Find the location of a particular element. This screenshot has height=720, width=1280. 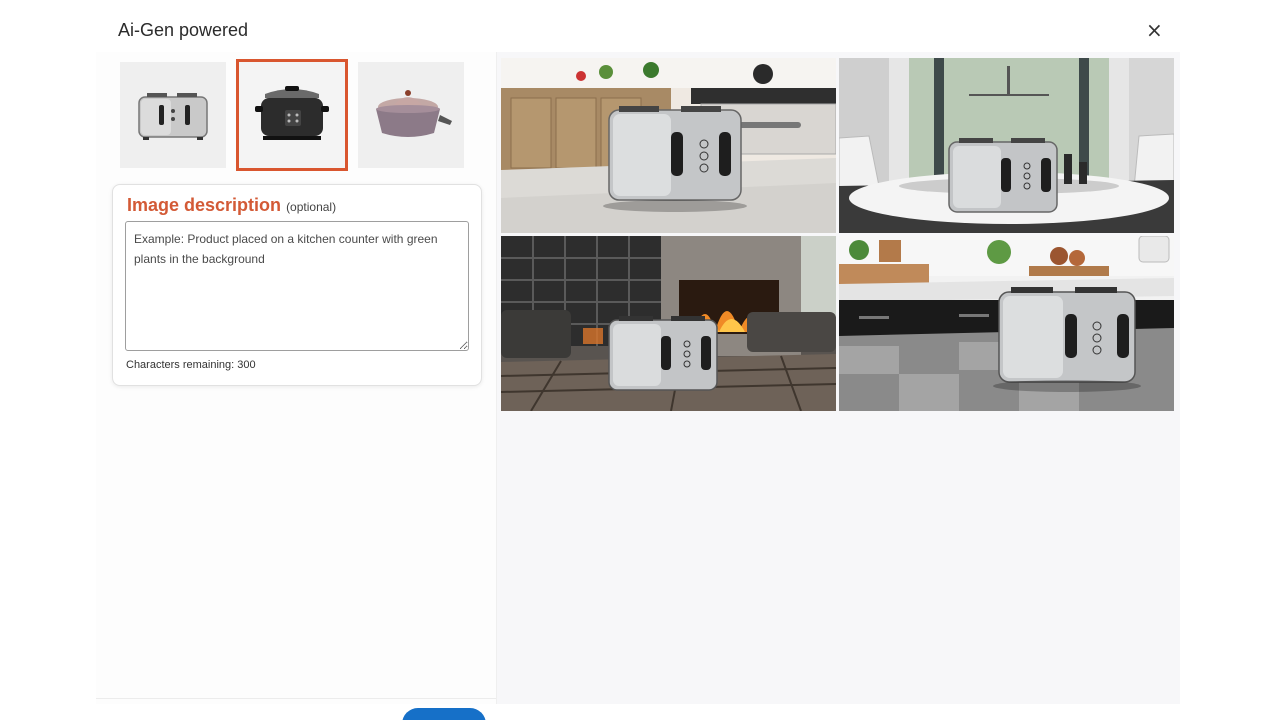

slow-cooker-icon is located at coordinates (292, 113).